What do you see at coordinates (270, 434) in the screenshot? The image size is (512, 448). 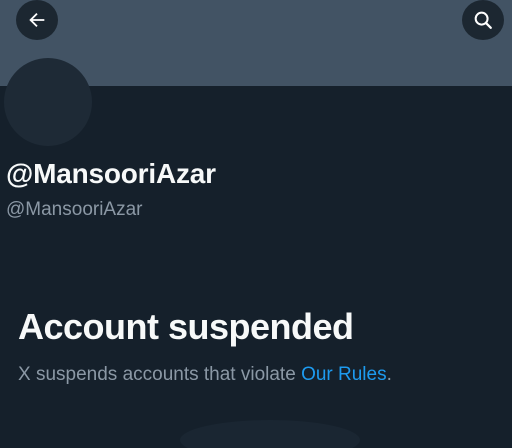 I see `blurred-background-shape` at bounding box center [270, 434].